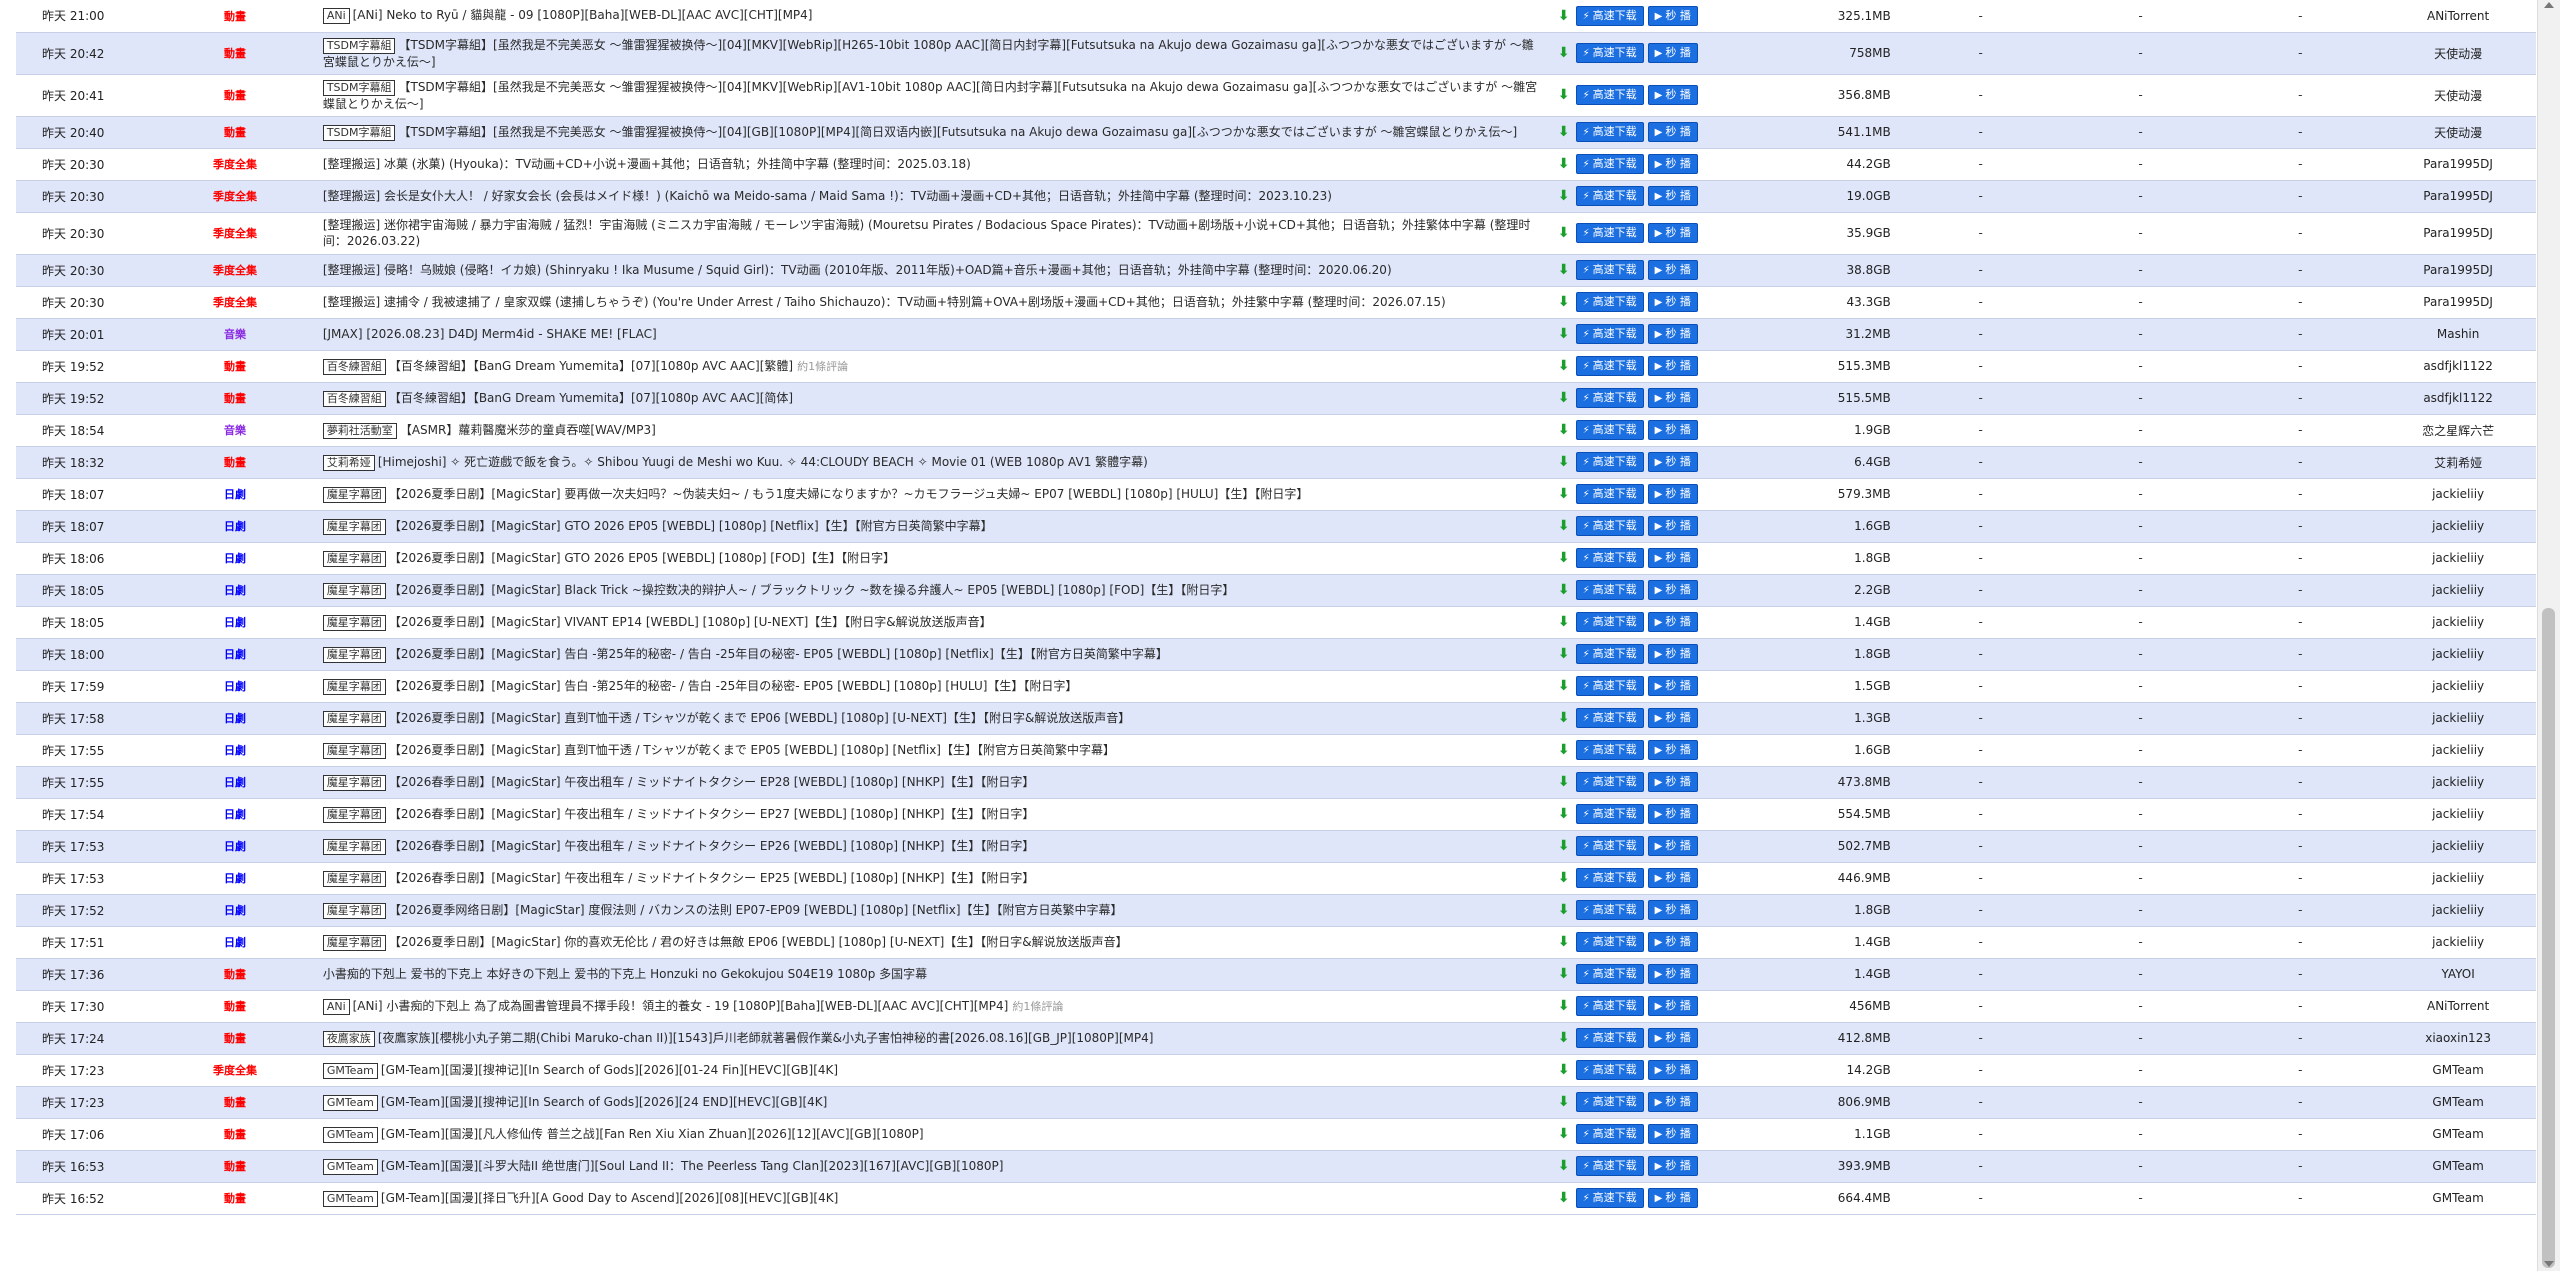 The width and height of the screenshot is (2560, 1271). What do you see at coordinates (336, 16) in the screenshot?
I see `team-tag-link: ANi` at bounding box center [336, 16].